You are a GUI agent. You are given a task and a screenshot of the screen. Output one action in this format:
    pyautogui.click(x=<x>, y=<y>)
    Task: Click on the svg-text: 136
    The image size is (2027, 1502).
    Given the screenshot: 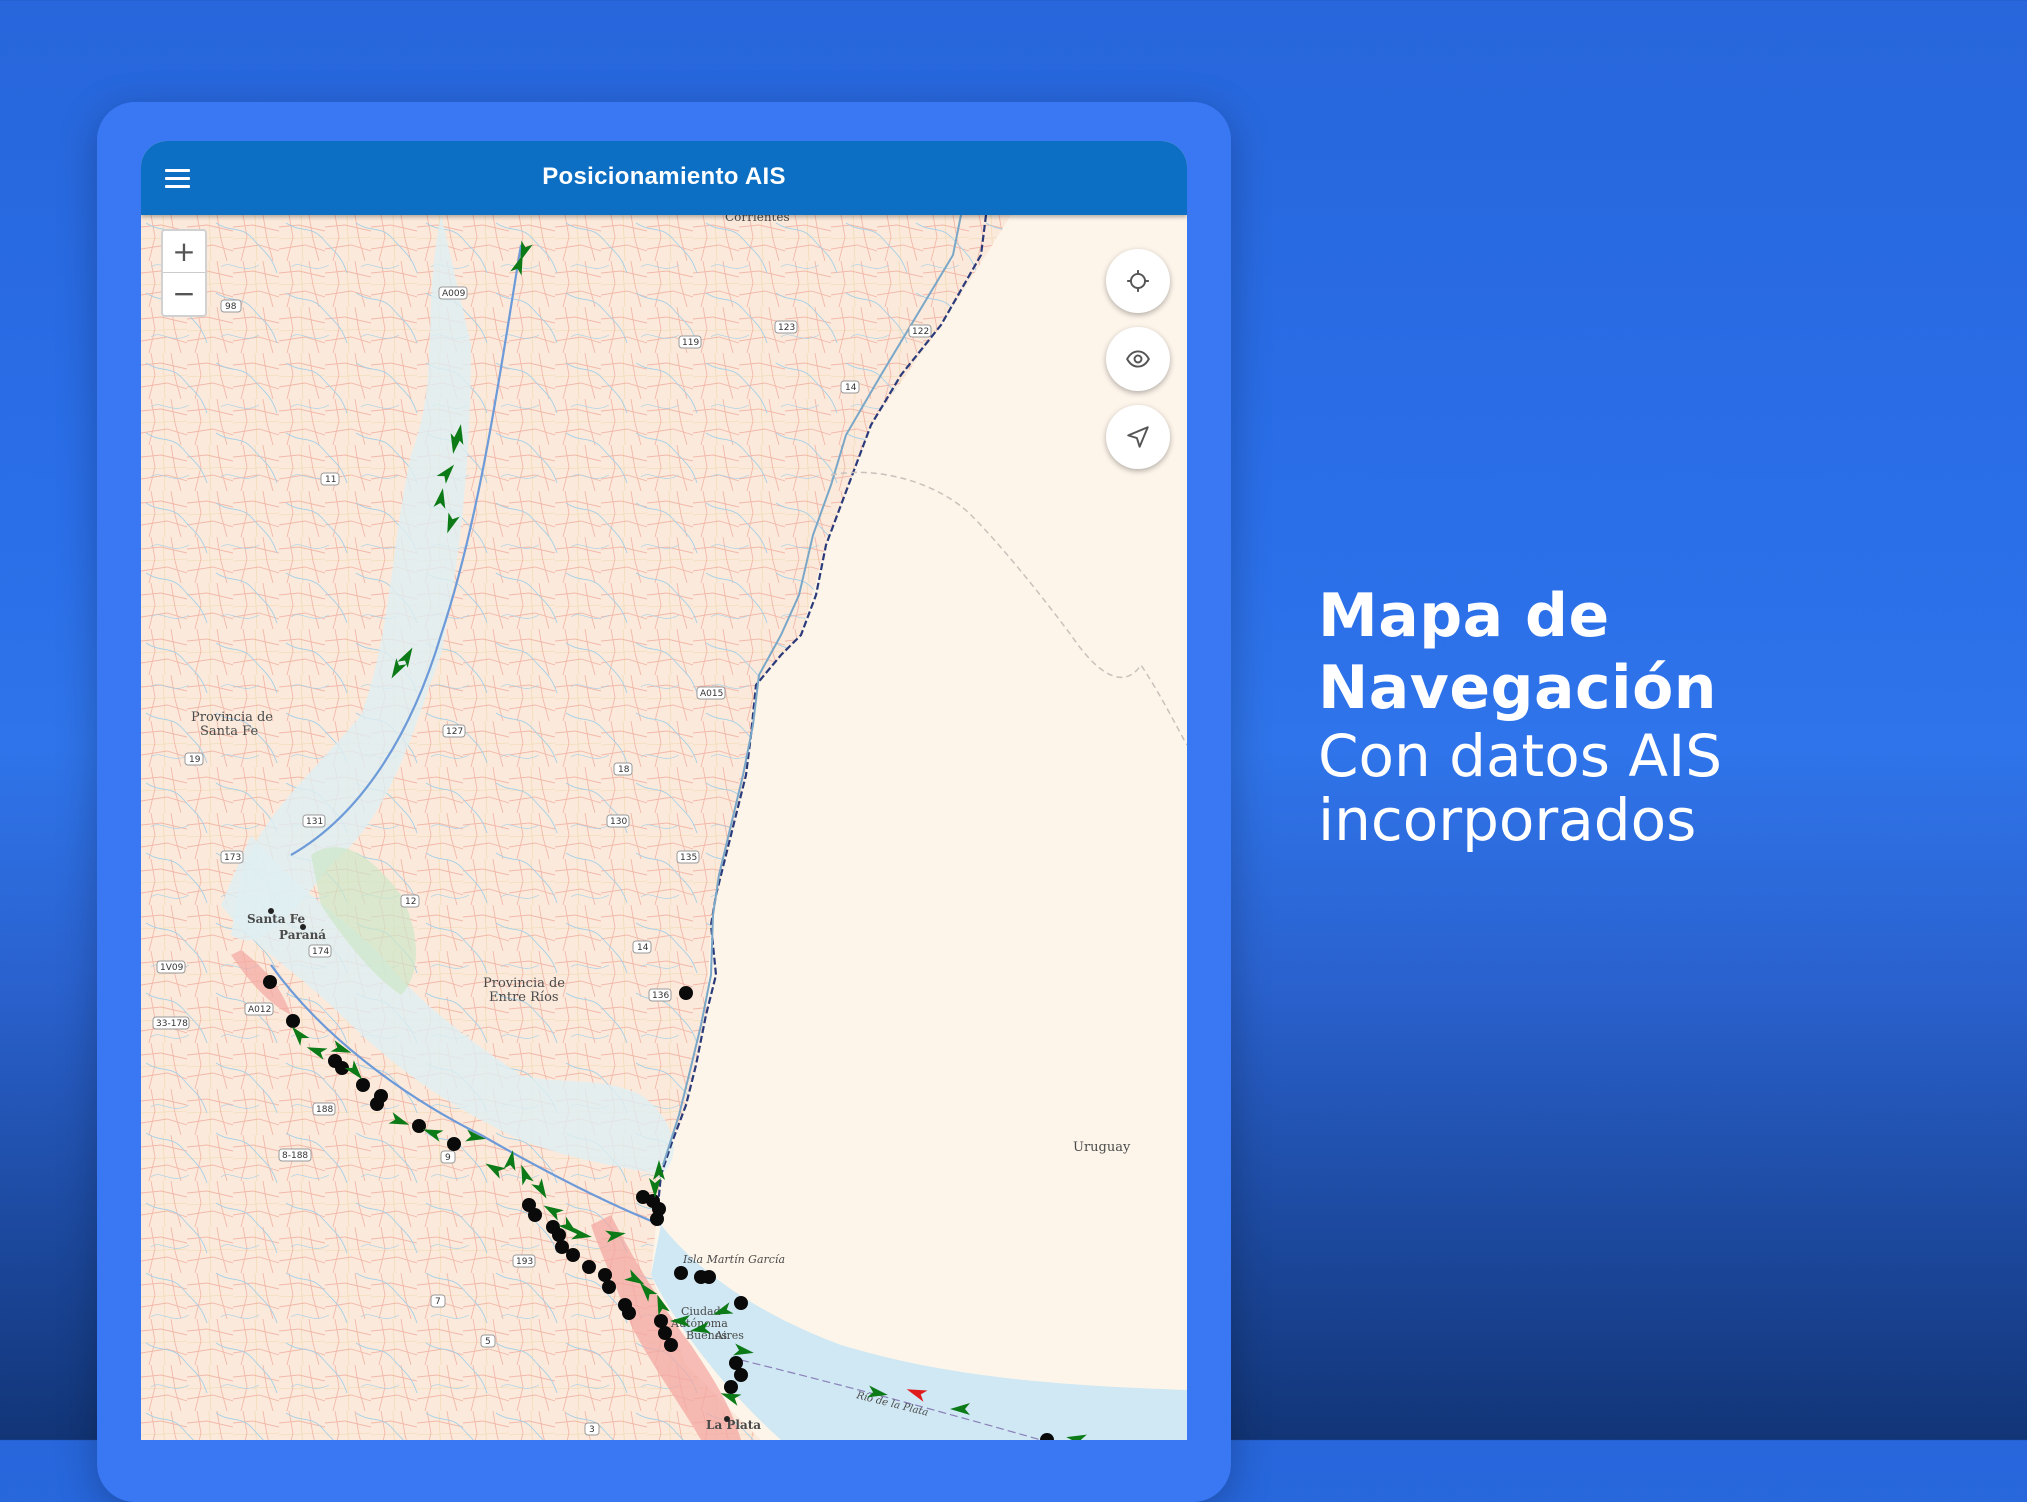 What is the action you would take?
    pyautogui.click(x=660, y=996)
    